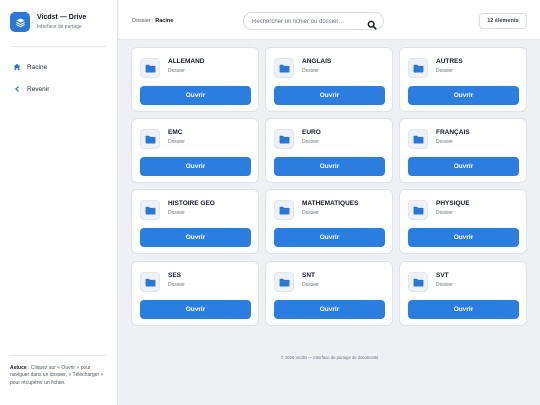 This screenshot has width=540, height=405. Describe the element at coordinates (308, 275) in the screenshot. I see `folder-name: SNT` at that location.